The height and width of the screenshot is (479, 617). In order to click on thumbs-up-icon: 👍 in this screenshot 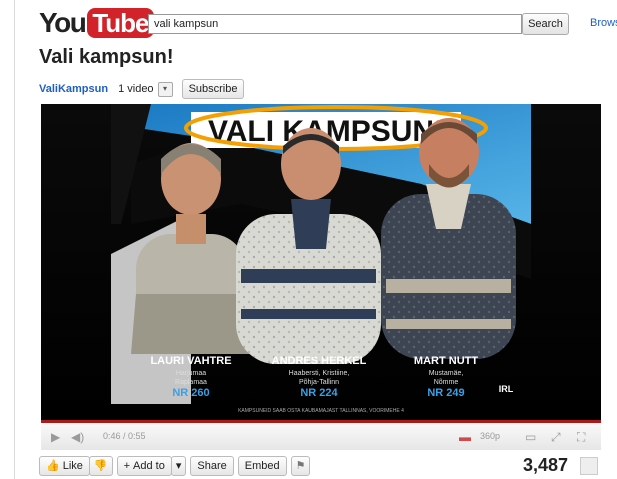, I will do `click(53, 466)`.